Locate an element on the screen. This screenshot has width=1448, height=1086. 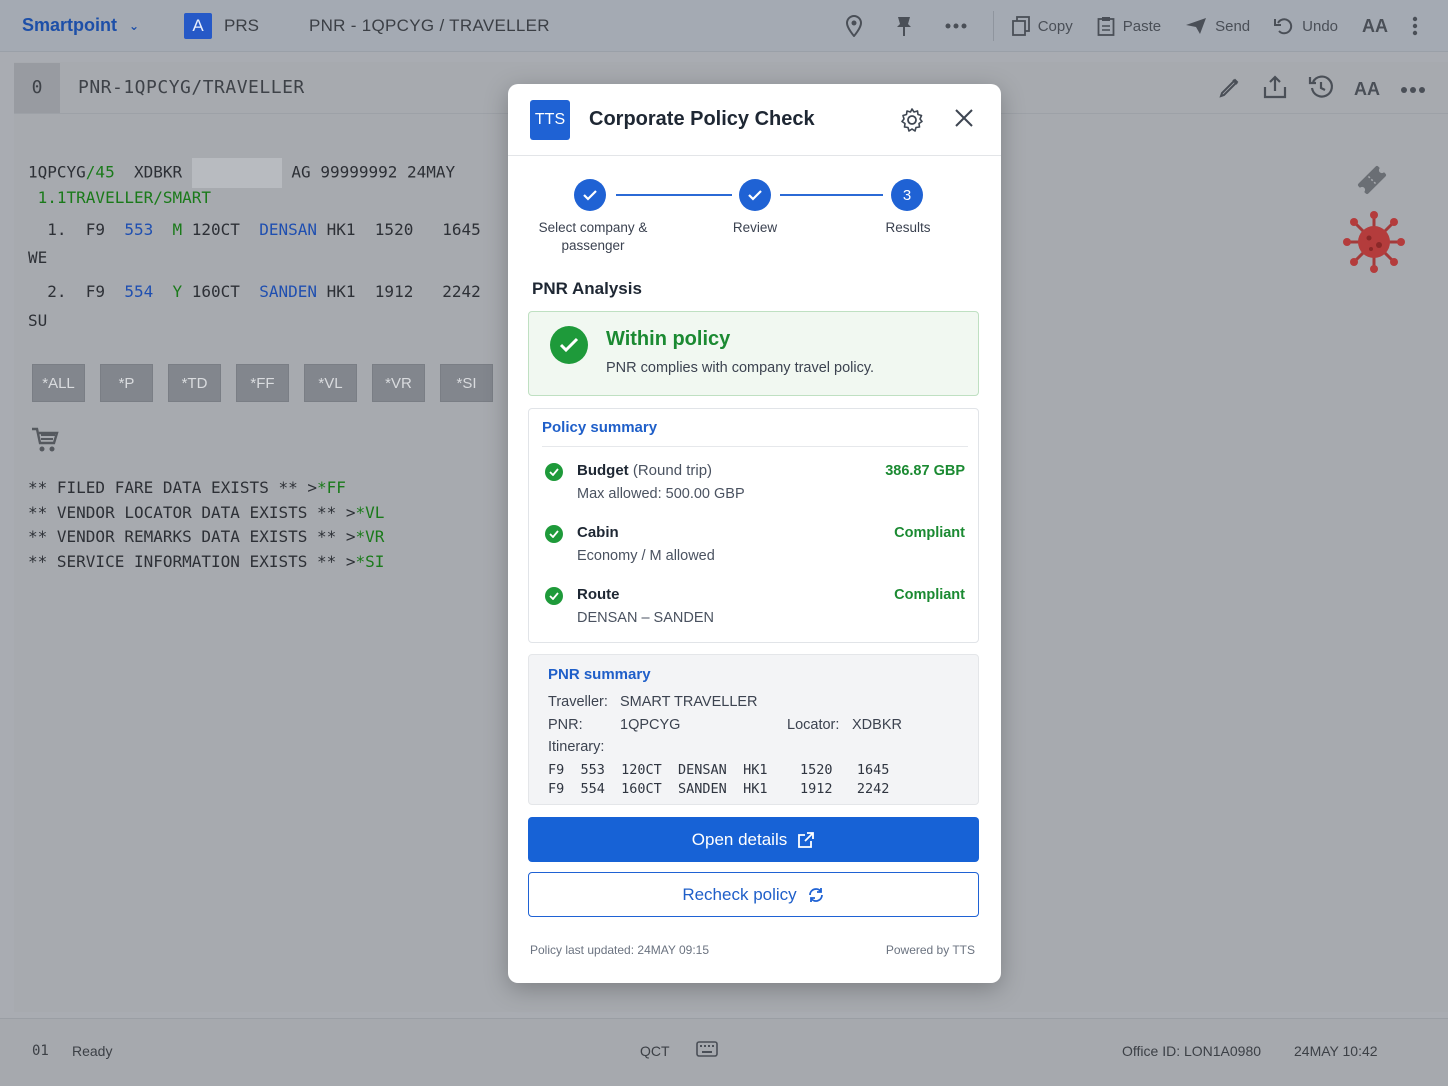
keyboard-icon is located at coordinates (707, 1050).